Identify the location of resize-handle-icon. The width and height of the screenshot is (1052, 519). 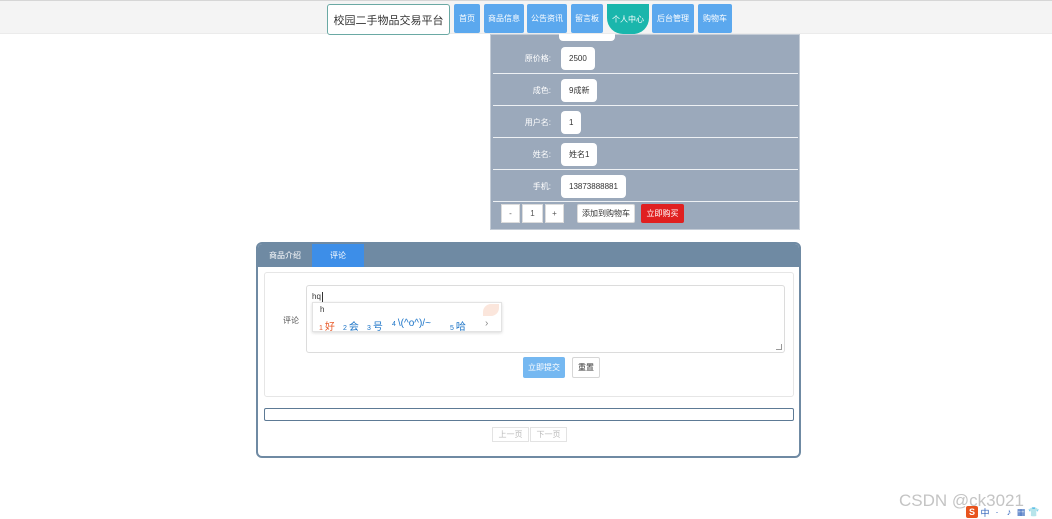
(779, 347).